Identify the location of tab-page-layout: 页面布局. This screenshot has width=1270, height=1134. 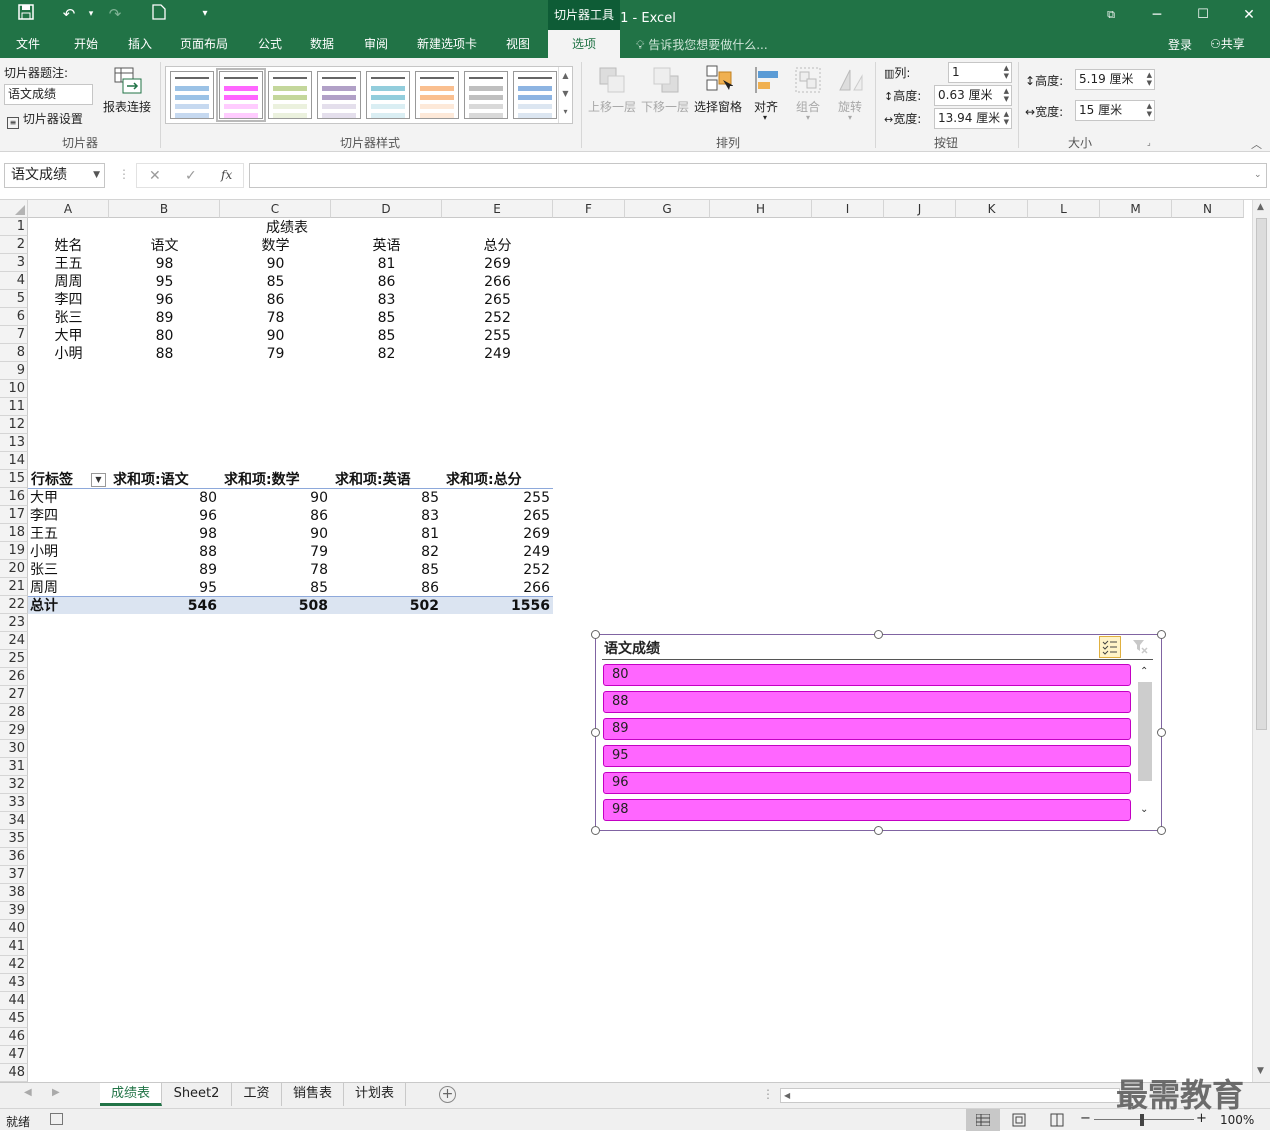
(204, 44).